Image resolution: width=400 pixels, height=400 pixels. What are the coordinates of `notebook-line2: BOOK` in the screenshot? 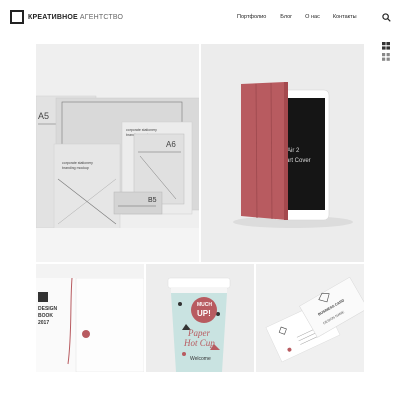 It's located at (45, 316).